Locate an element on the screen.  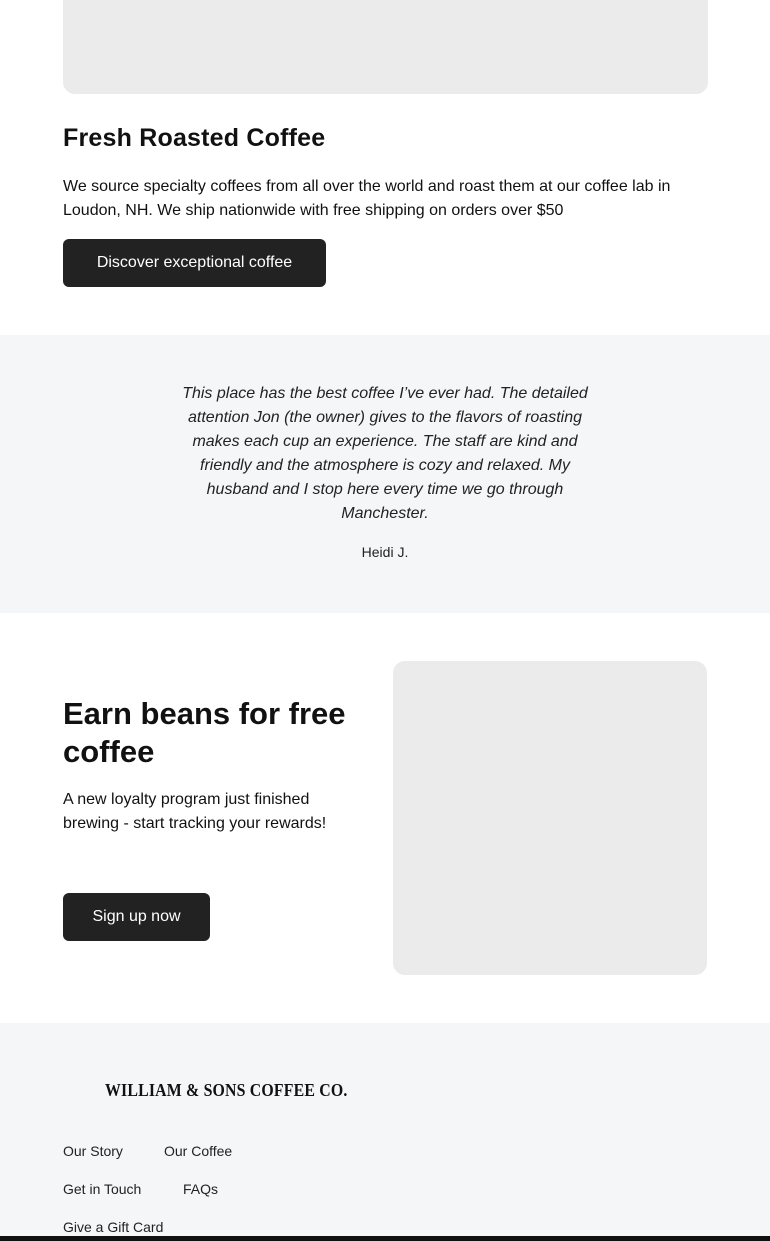
testimonial-author: Heidi J. is located at coordinates (385, 552).